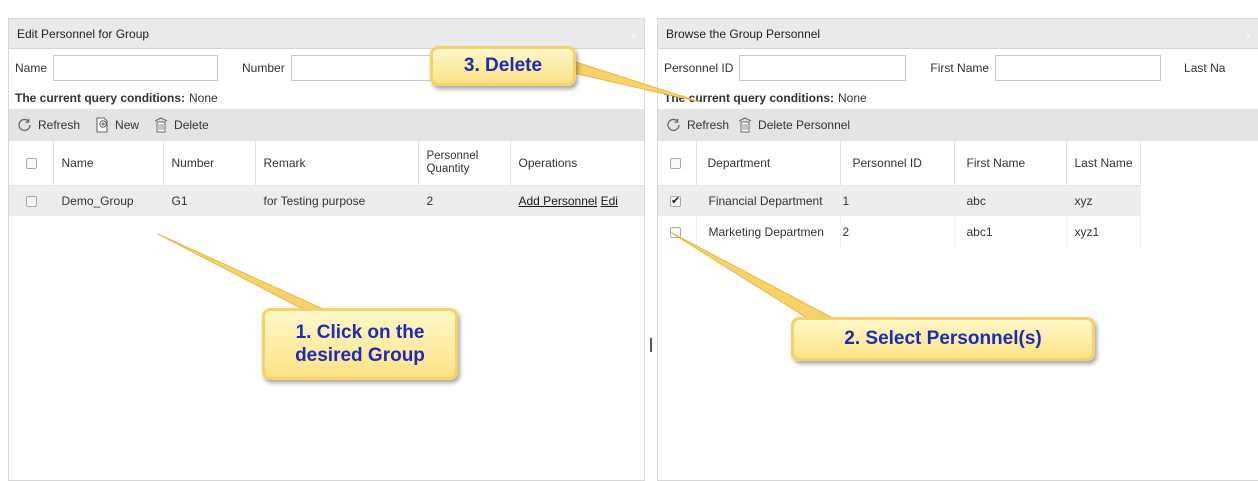 This screenshot has width=1258, height=481. Describe the element at coordinates (263, 68) in the screenshot. I see `number-label: Number` at that location.